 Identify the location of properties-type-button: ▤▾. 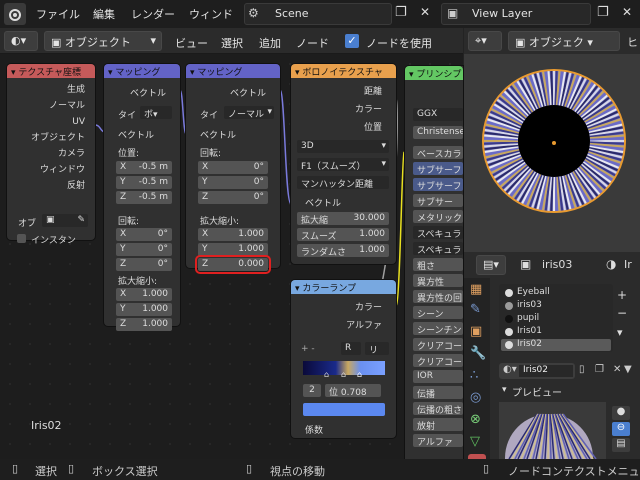
(491, 265).